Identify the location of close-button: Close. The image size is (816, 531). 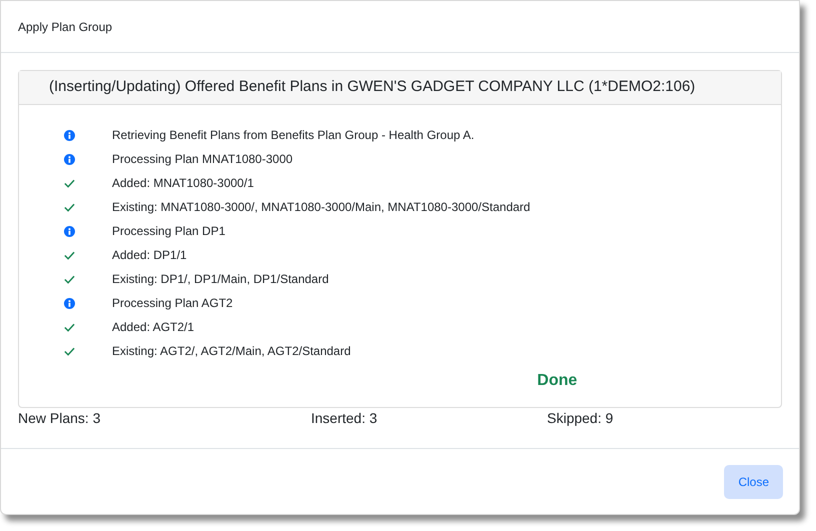
(753, 481).